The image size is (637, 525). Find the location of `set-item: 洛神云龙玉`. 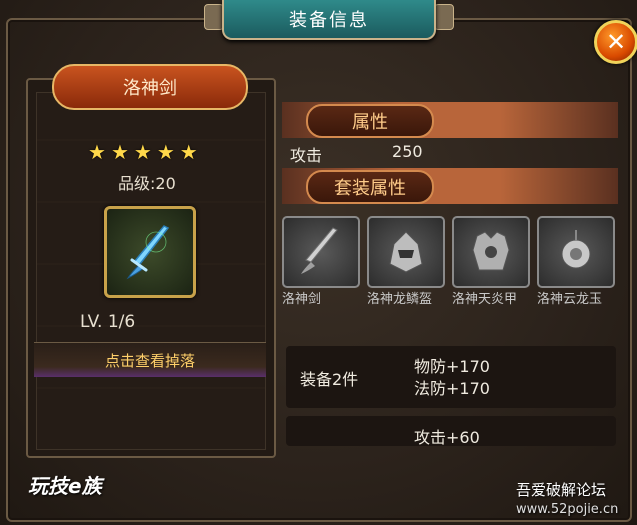

set-item: 洛神云龙玉 is located at coordinates (576, 262).